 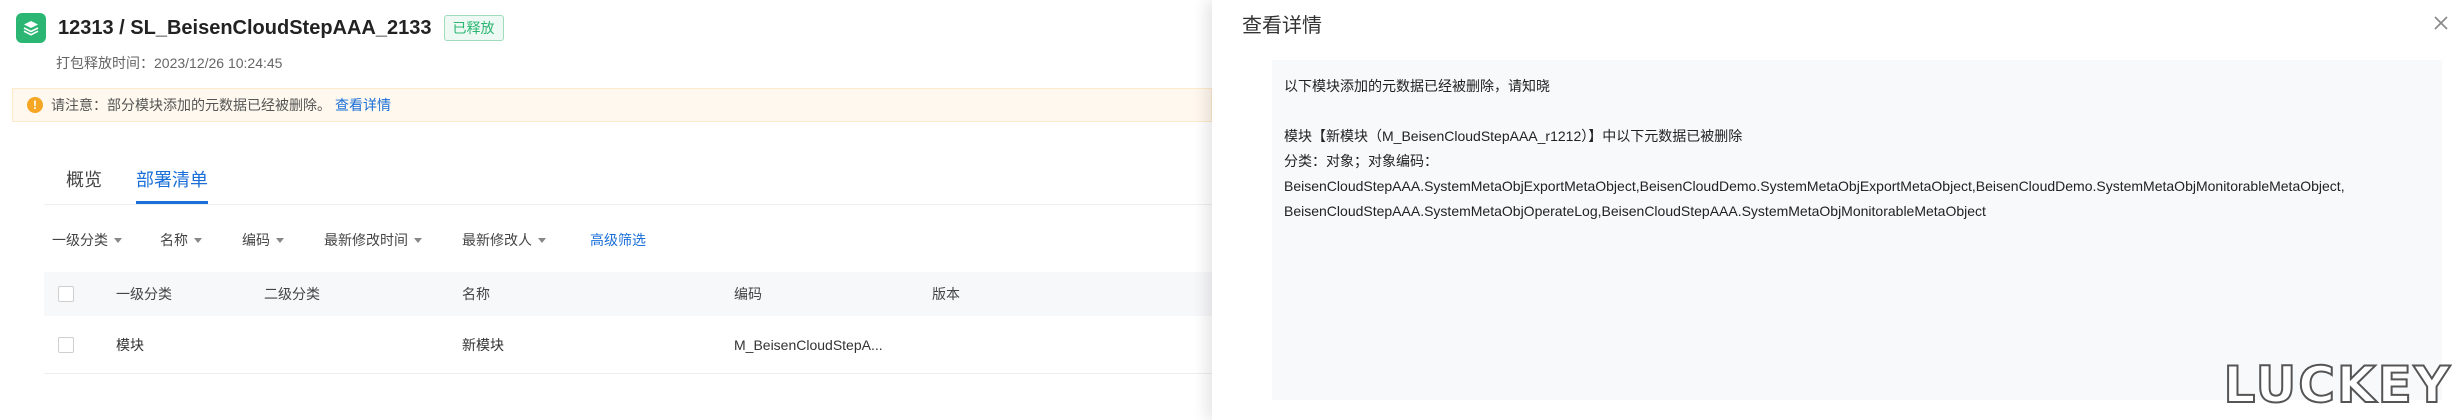 I want to click on layers-icon, so click(x=31, y=28).